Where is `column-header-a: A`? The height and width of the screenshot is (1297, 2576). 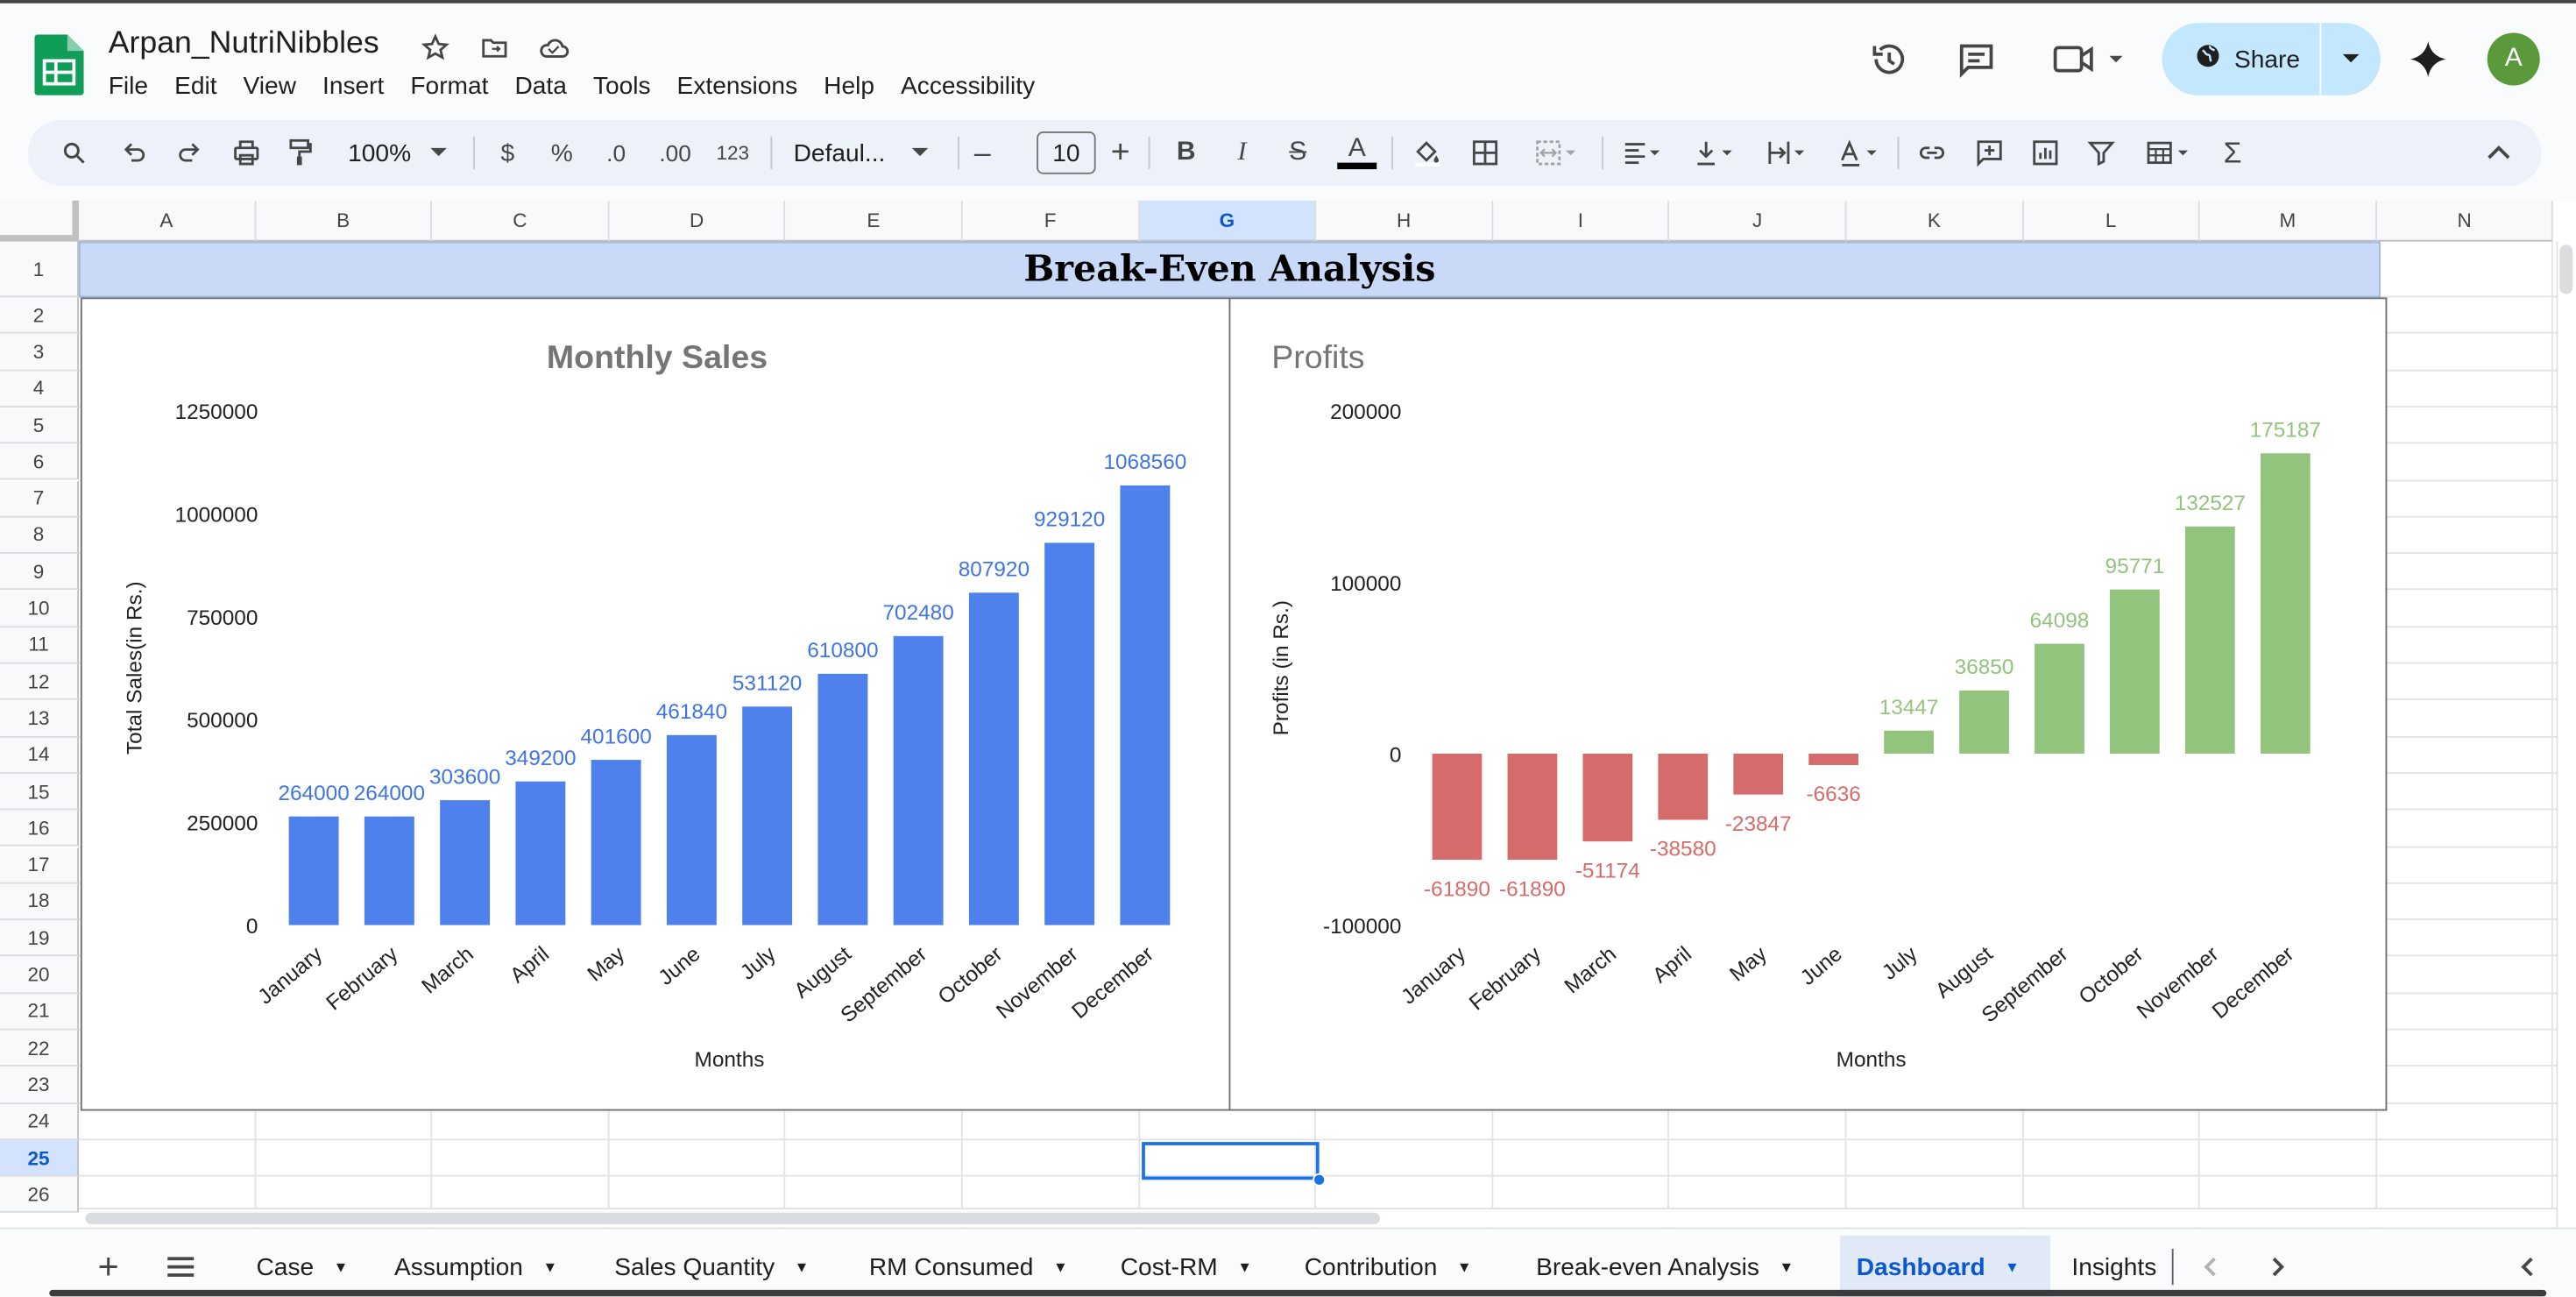 column-header-a: A is located at coordinates (167, 221).